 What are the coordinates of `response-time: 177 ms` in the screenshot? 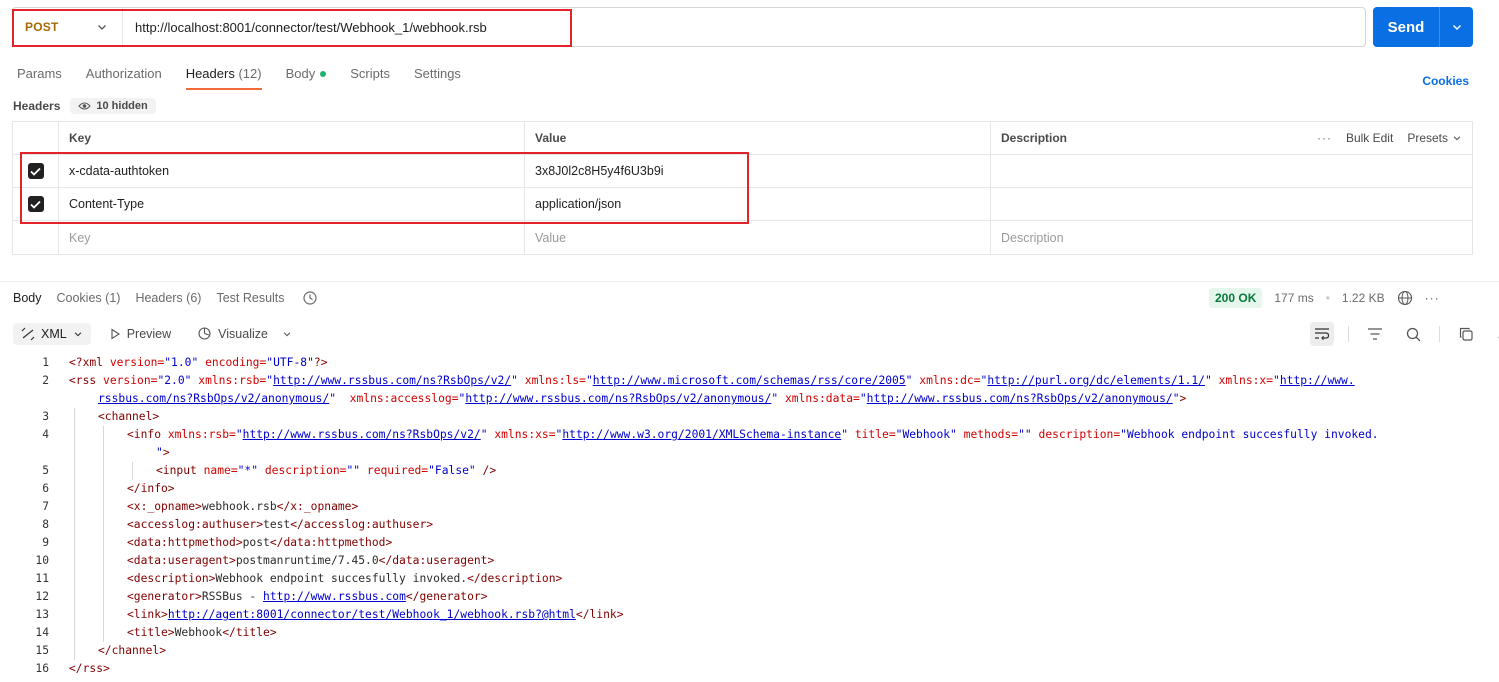 It's located at (1293, 298).